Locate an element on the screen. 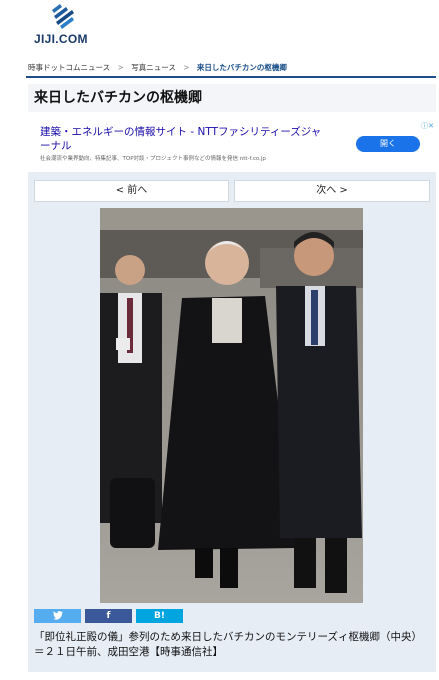  breadcrumb: 時事ドットコムニュース > 写真ニュース > 来日したバチカンの枢機卿 is located at coordinates (157, 67).